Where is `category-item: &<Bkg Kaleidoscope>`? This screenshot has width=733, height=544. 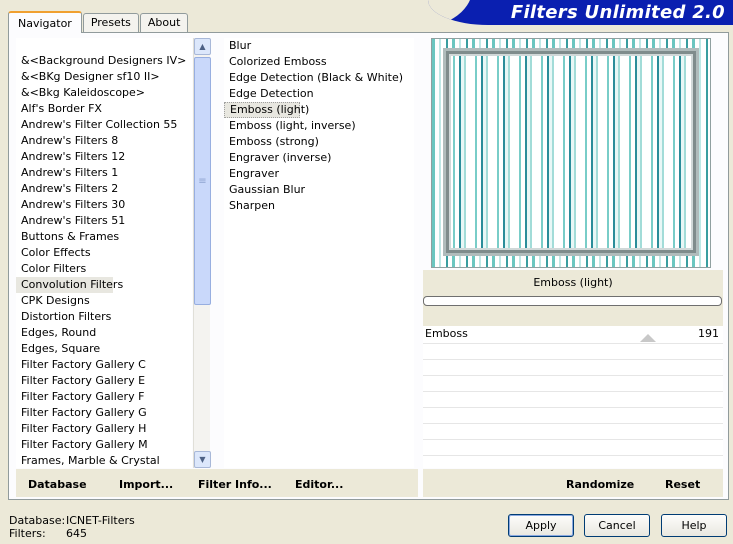
category-item: &<Bkg Kaleidoscope> is located at coordinates (104, 93).